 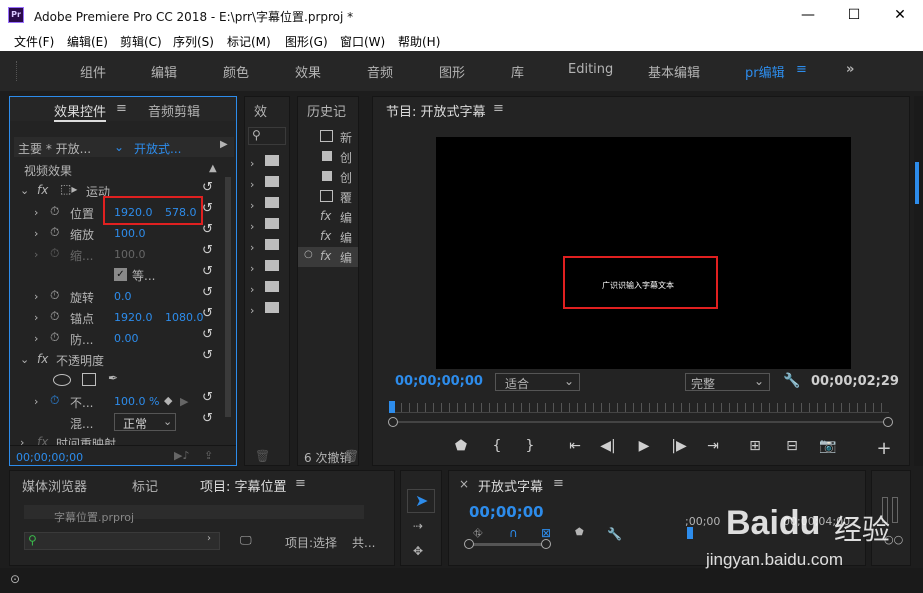 What do you see at coordinates (917, 183) in the screenshot?
I see `scrollbar-thumb` at bounding box center [917, 183].